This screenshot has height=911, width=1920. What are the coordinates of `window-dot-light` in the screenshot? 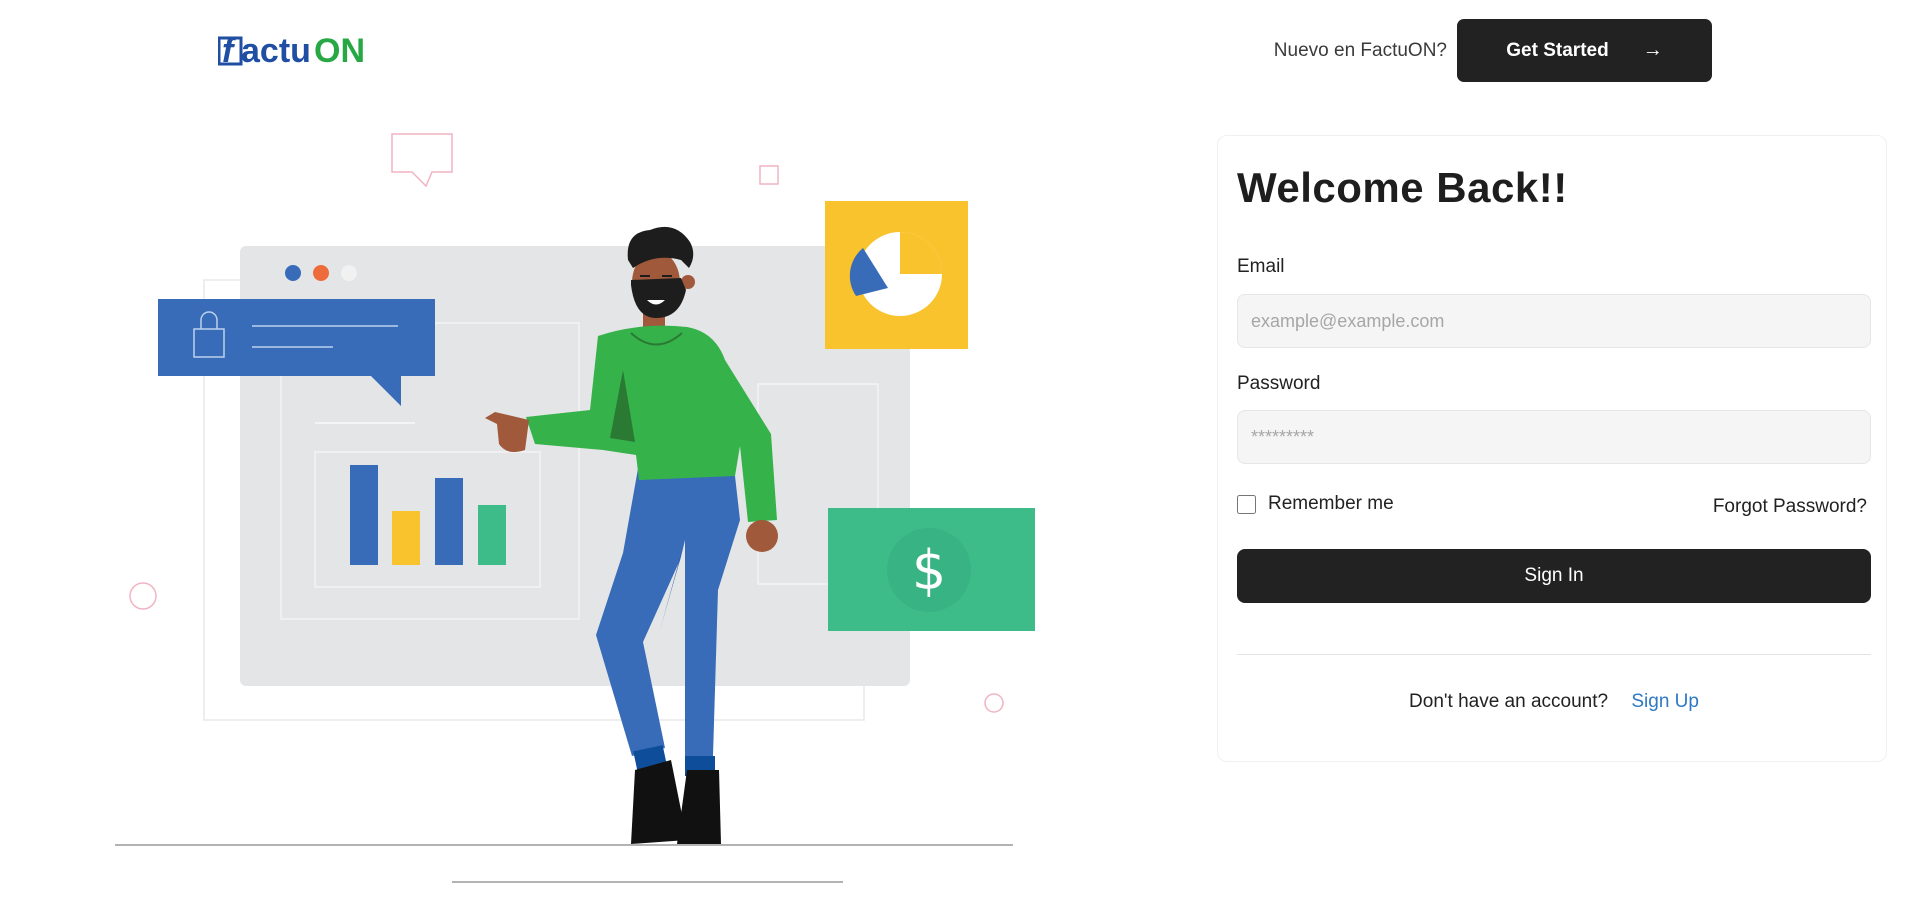 It's located at (349, 273).